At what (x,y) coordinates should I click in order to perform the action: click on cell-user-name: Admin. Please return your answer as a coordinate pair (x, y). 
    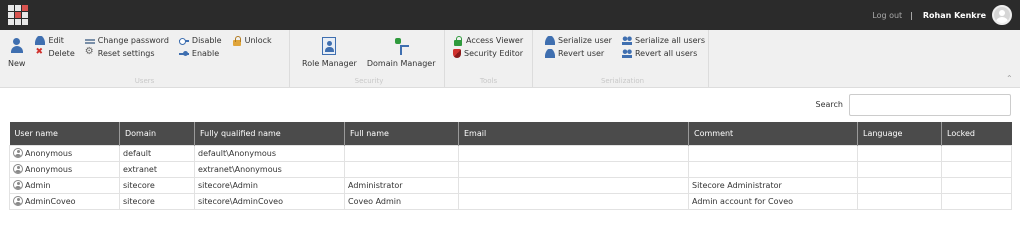
    Looking at the image, I should click on (64, 185).